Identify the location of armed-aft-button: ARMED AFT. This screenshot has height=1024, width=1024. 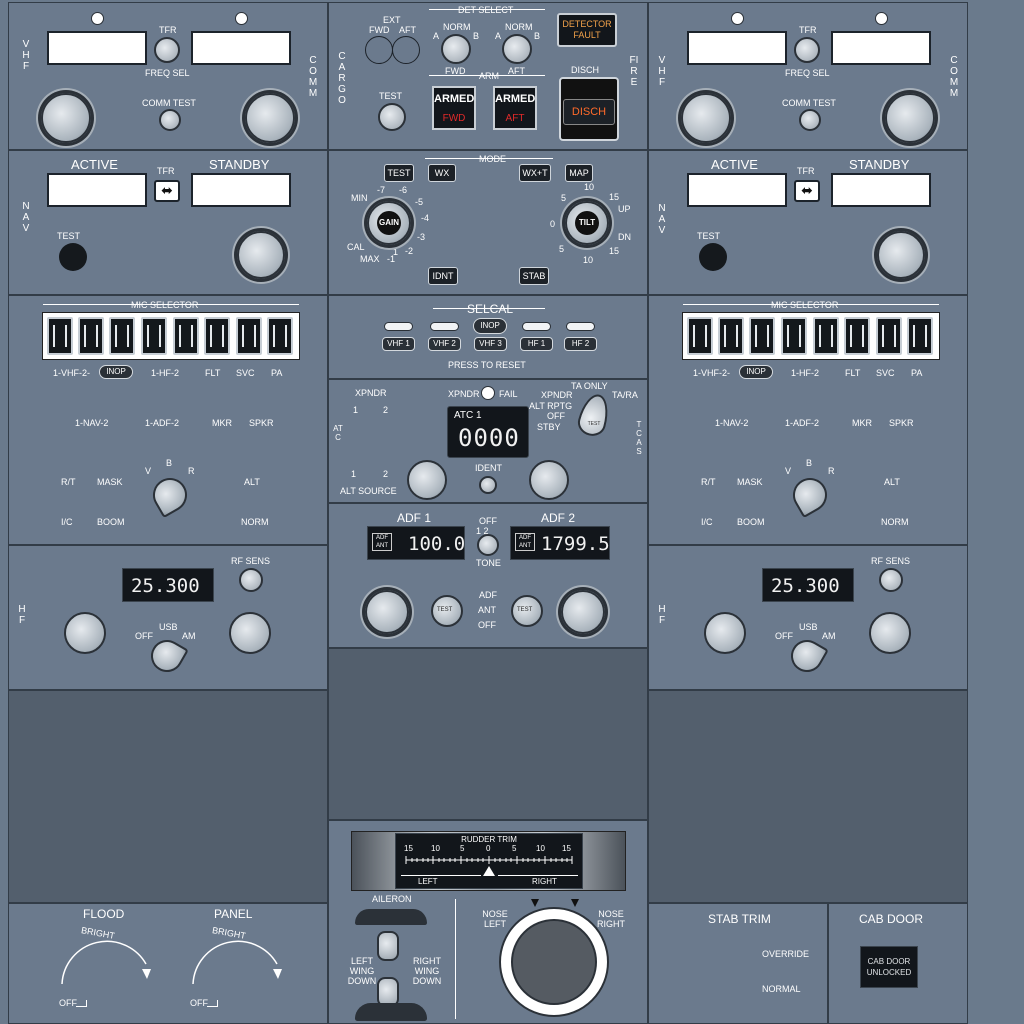
(515, 108).